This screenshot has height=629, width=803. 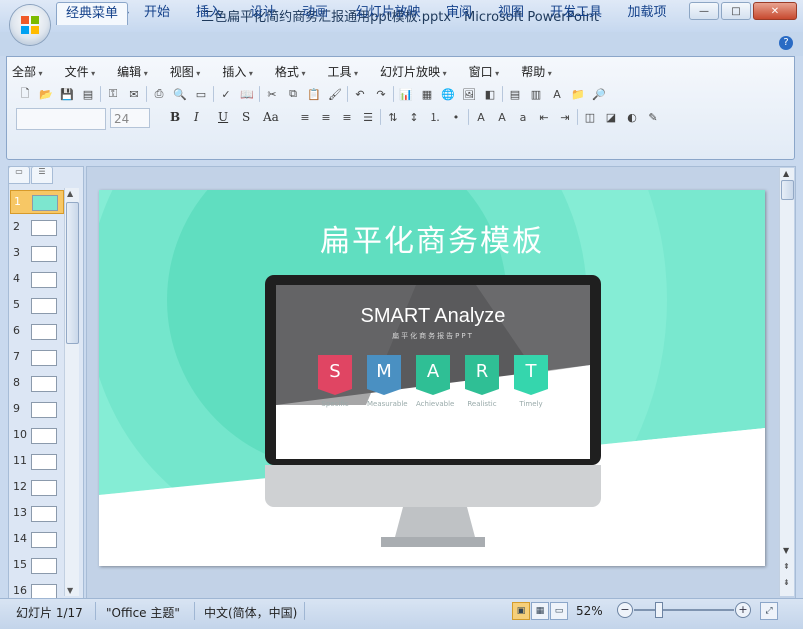 I want to click on tab-design: 设计, so click(x=263, y=13).